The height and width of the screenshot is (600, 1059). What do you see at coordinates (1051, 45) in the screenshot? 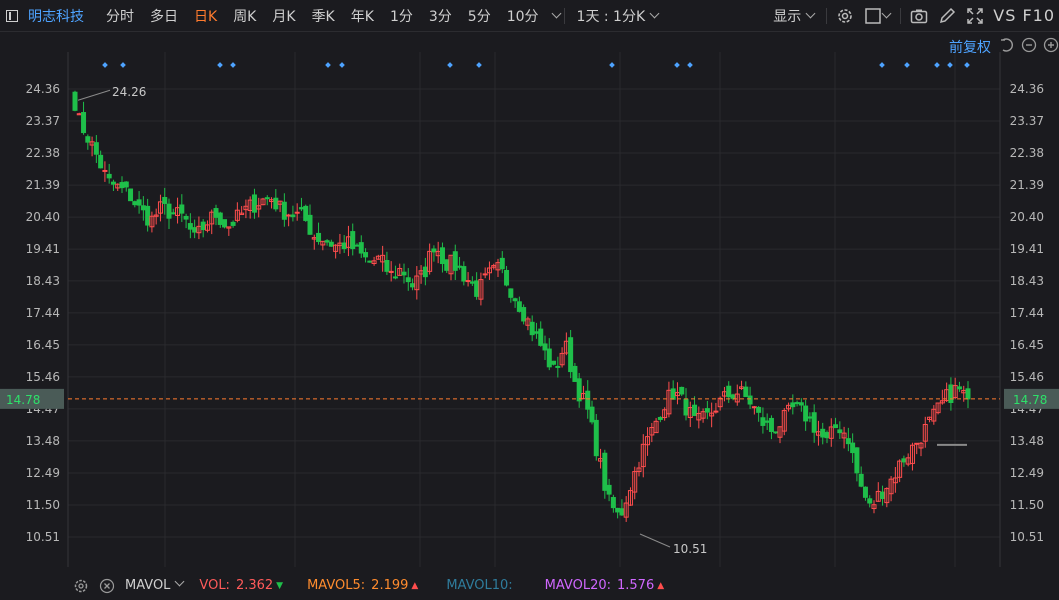
I see `zoom-in-icon` at bounding box center [1051, 45].